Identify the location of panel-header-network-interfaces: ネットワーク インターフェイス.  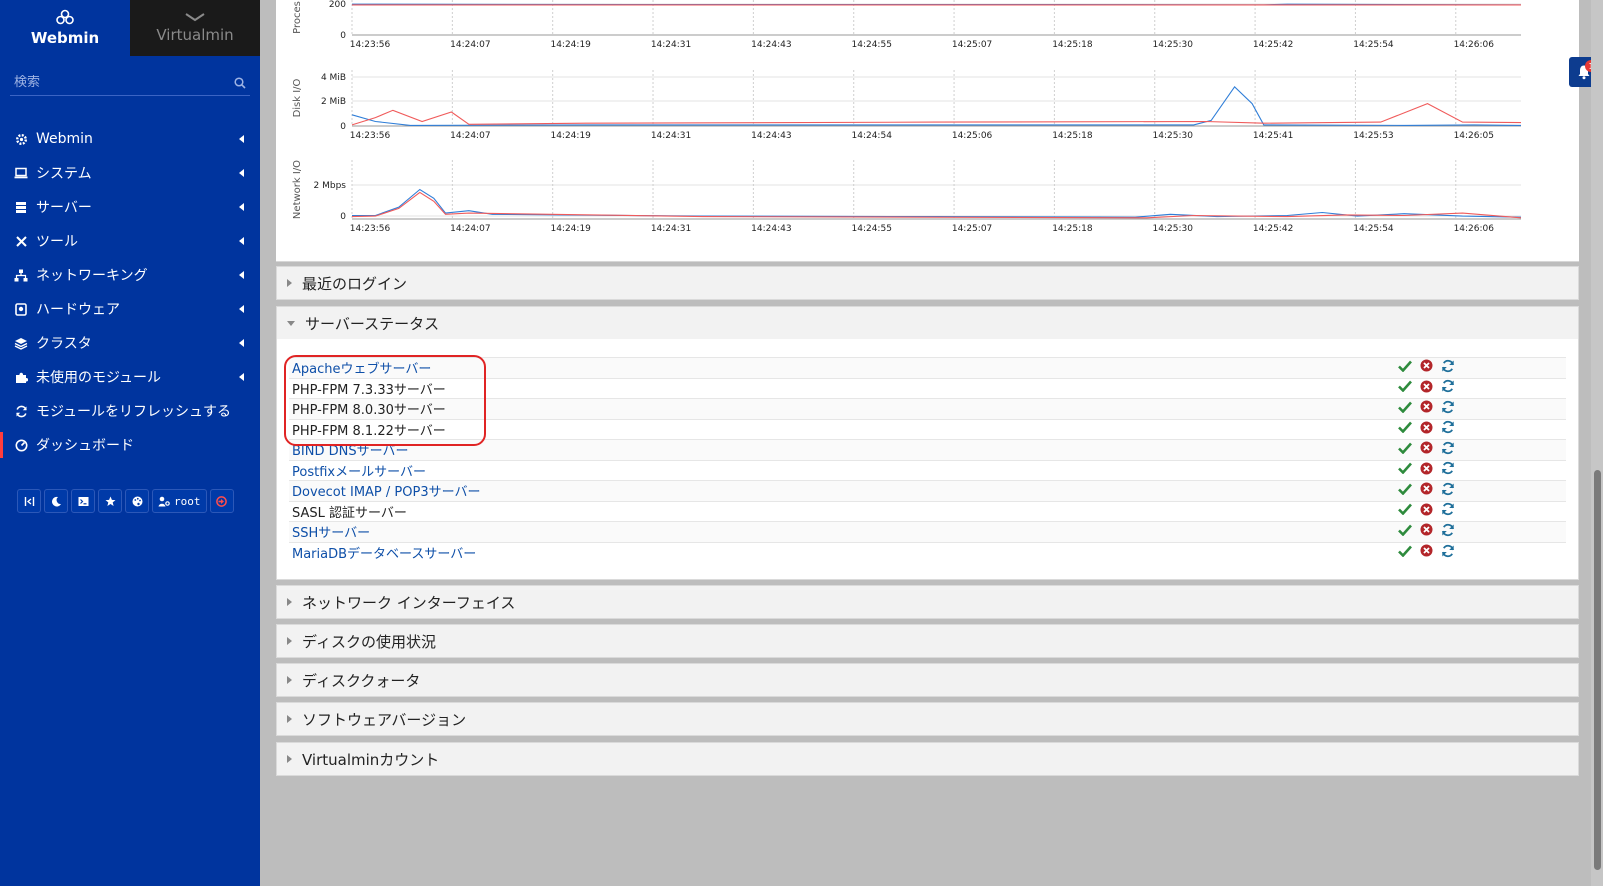
(927, 602).